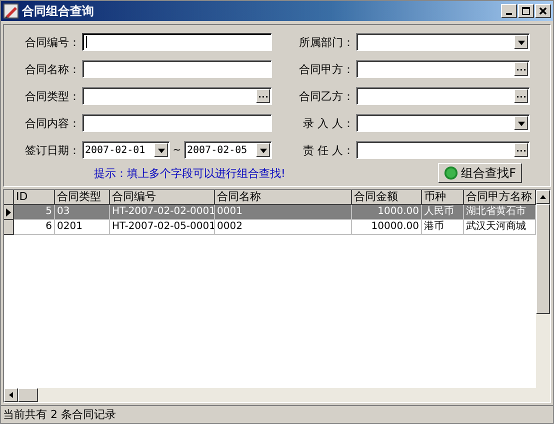 The image size is (554, 424). I want to click on date-picker: 2007-02-01, so click(126, 150).